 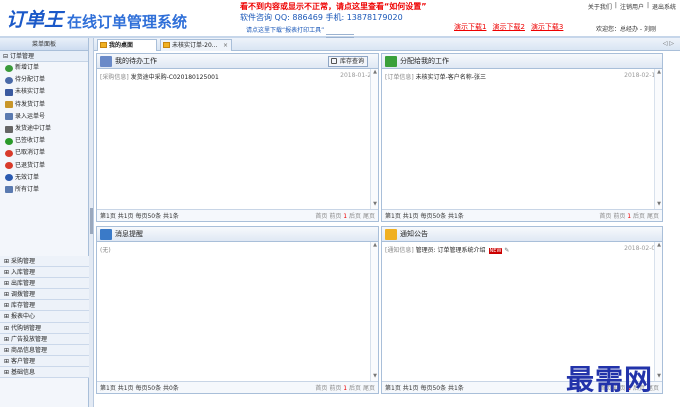 I want to click on message-icon, so click(x=106, y=234).